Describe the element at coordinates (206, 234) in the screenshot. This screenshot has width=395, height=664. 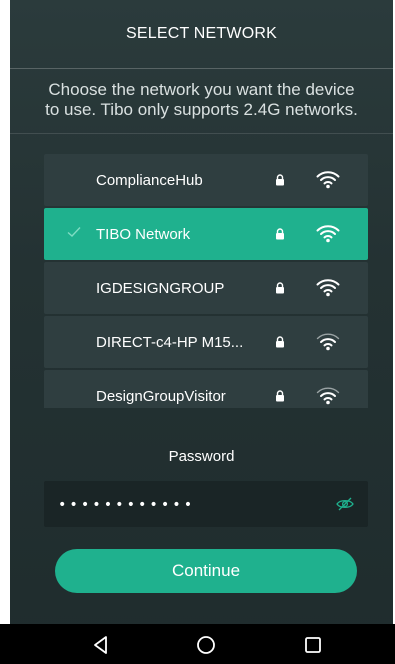
I see `network-row-tibo-network: TIBO Network` at that location.